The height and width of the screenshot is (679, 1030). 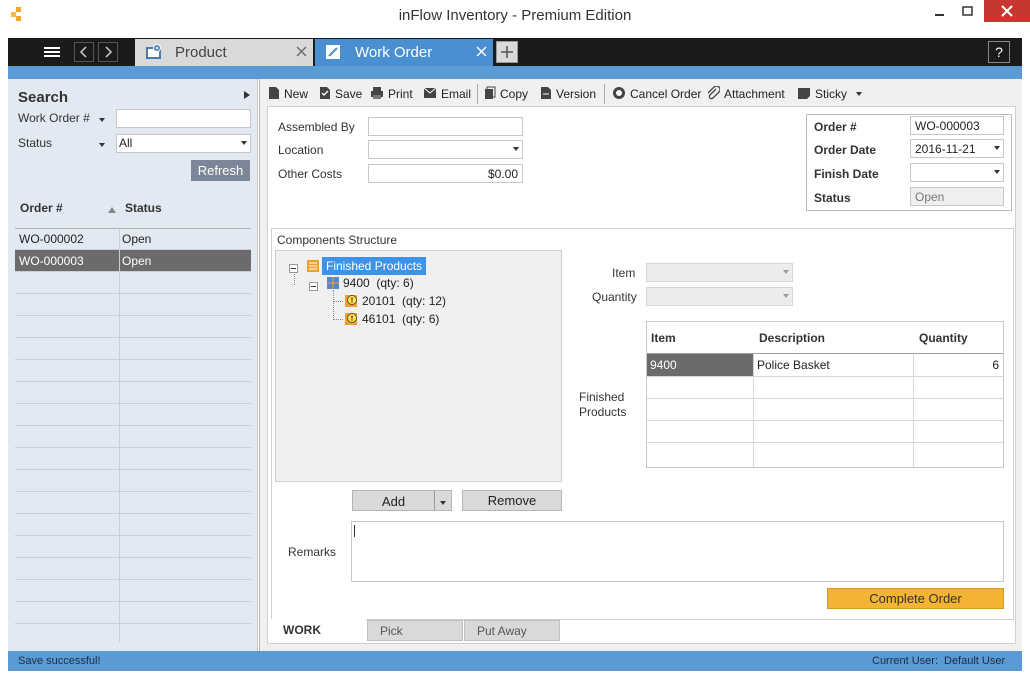 I want to click on components-title: Components Structure, so click(x=337, y=240).